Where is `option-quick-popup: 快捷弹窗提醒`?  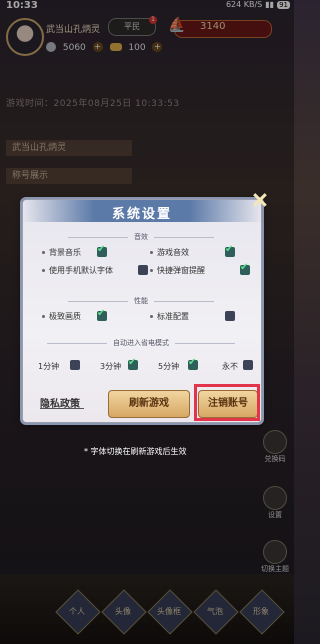
option-quick-popup: 快捷弹窗提醒 is located at coordinates (177, 270).